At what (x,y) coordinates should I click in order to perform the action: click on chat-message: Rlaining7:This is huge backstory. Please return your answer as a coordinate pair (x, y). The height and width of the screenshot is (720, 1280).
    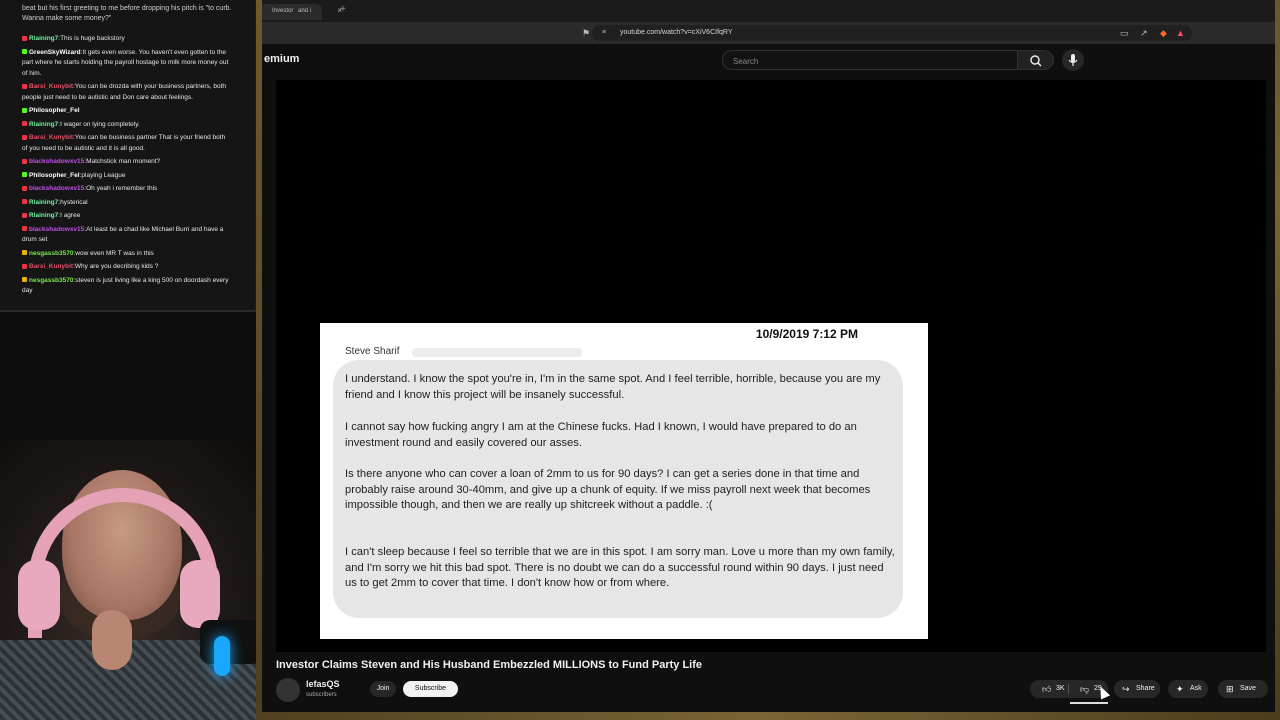
    Looking at the image, I should click on (126, 39).